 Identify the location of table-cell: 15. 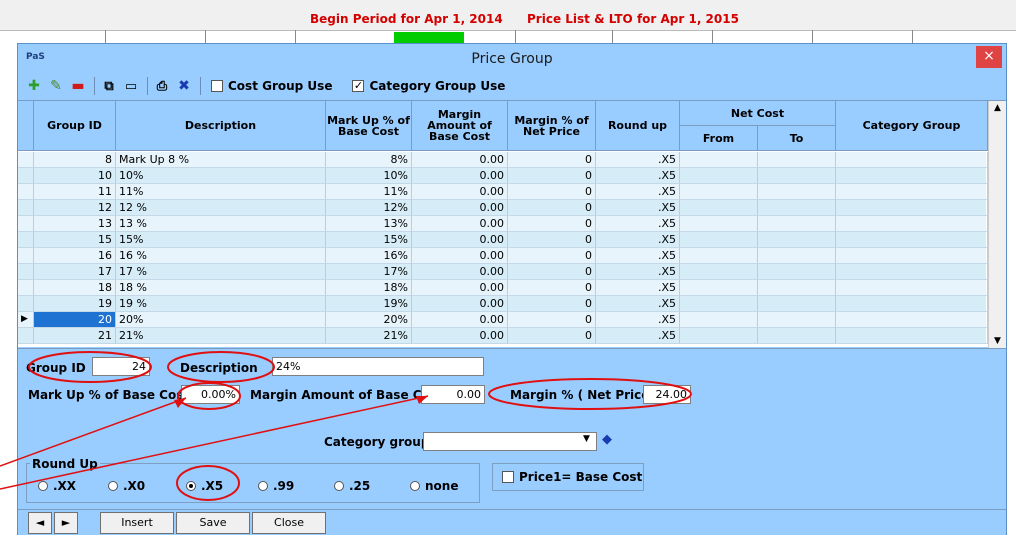
(75, 240).